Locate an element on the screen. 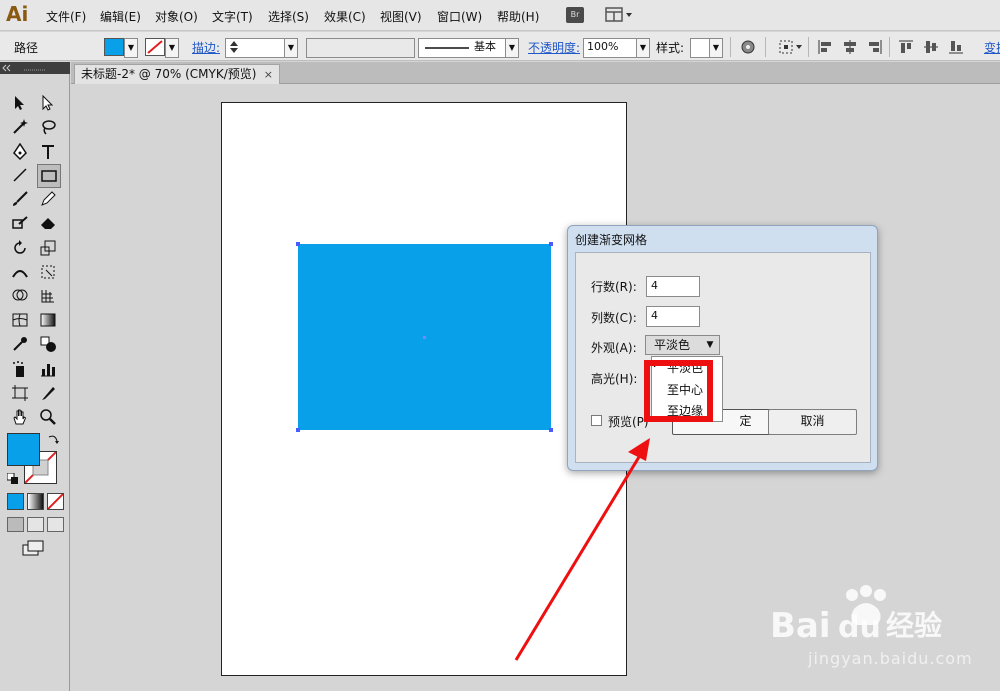 Image resolution: width=1000 pixels, height=691 pixels. fill-color-swatch is located at coordinates (23, 449).